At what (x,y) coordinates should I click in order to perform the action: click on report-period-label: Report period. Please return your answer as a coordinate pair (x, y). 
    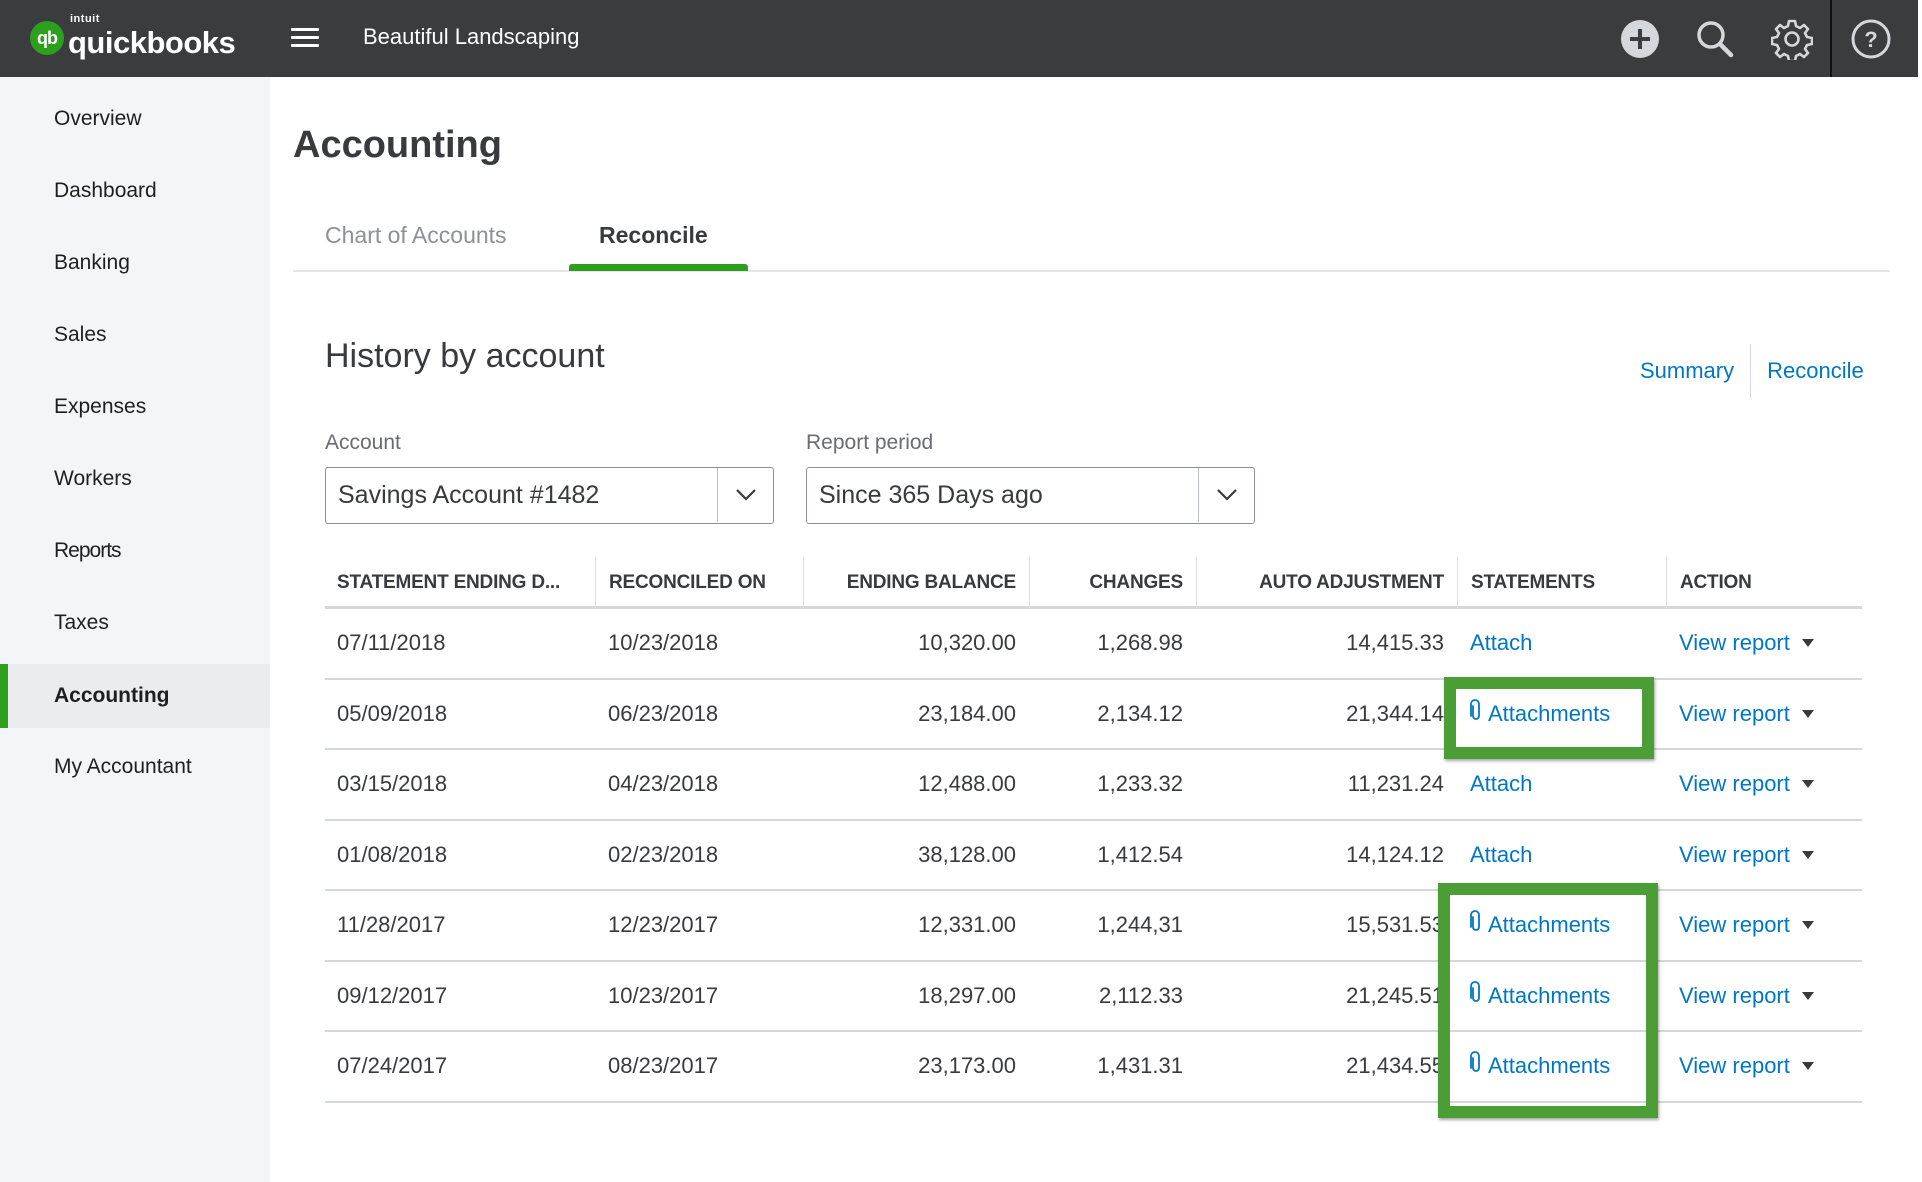
    Looking at the image, I should click on (870, 442).